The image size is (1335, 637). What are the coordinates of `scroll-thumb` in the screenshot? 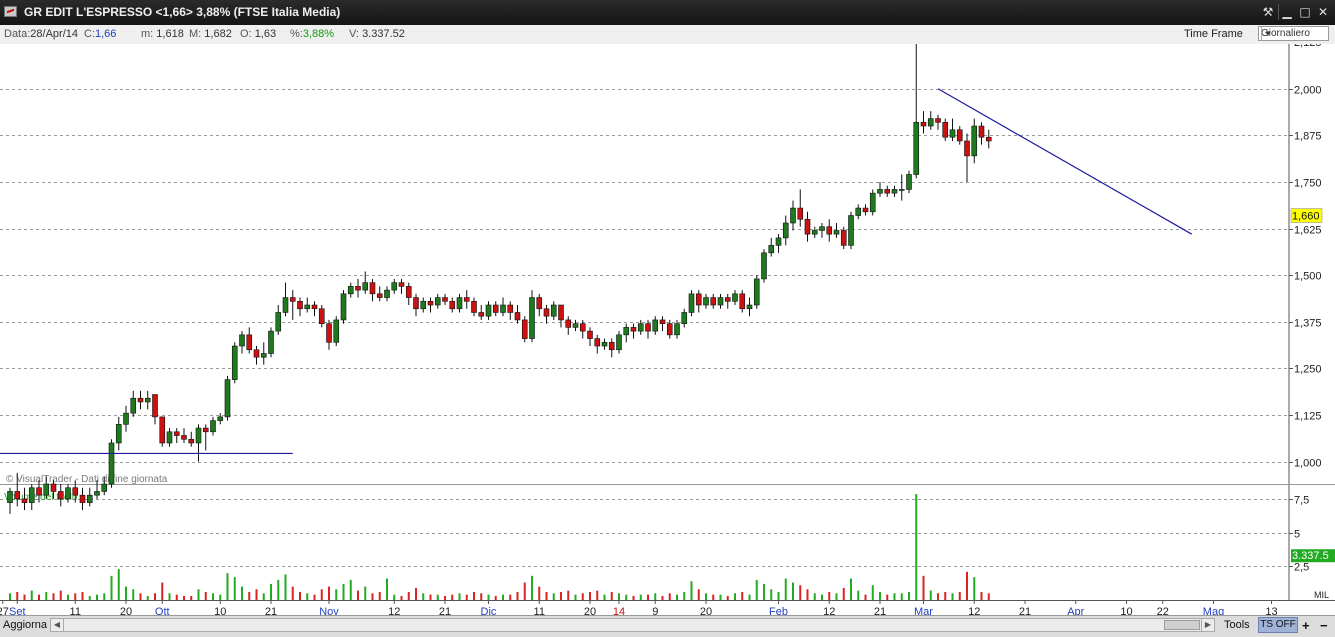 It's located at (1182, 625).